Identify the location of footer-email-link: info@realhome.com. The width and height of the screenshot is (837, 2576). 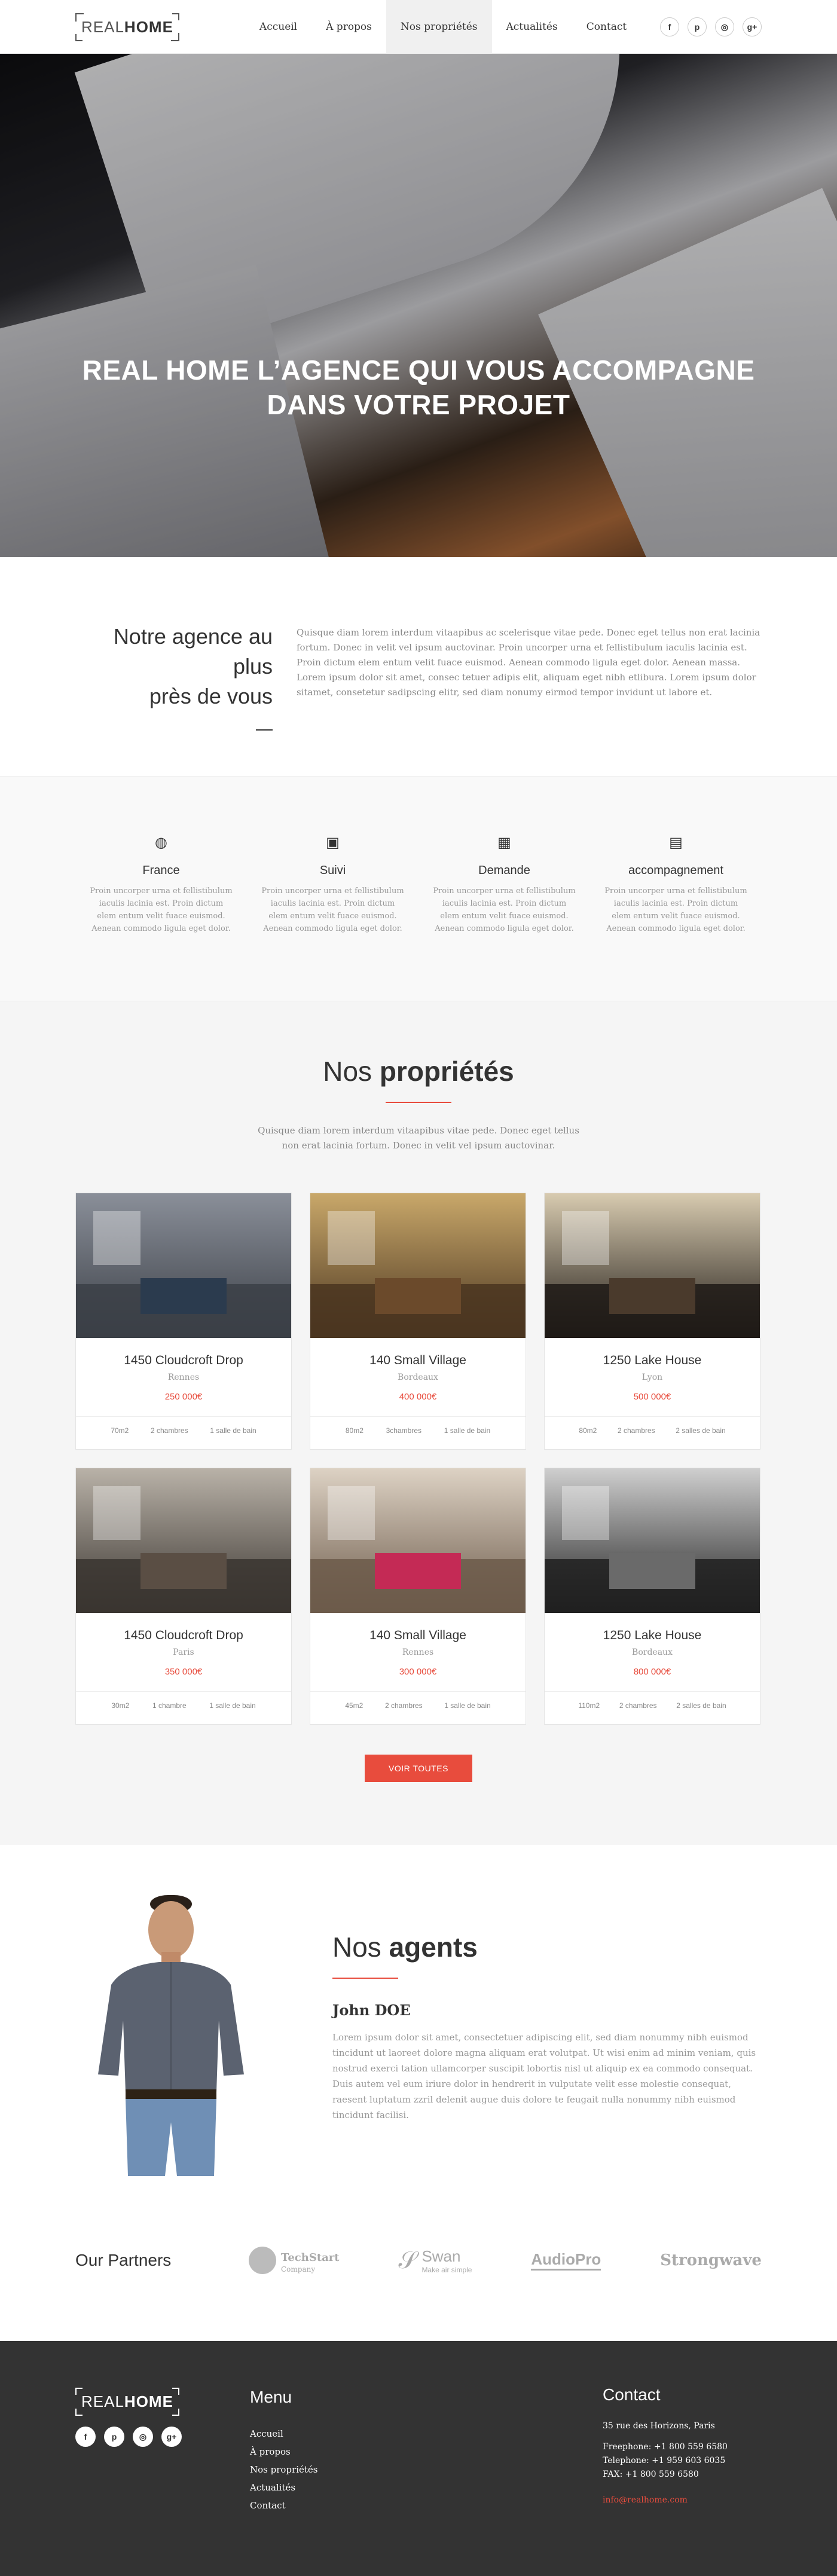
(683, 2501).